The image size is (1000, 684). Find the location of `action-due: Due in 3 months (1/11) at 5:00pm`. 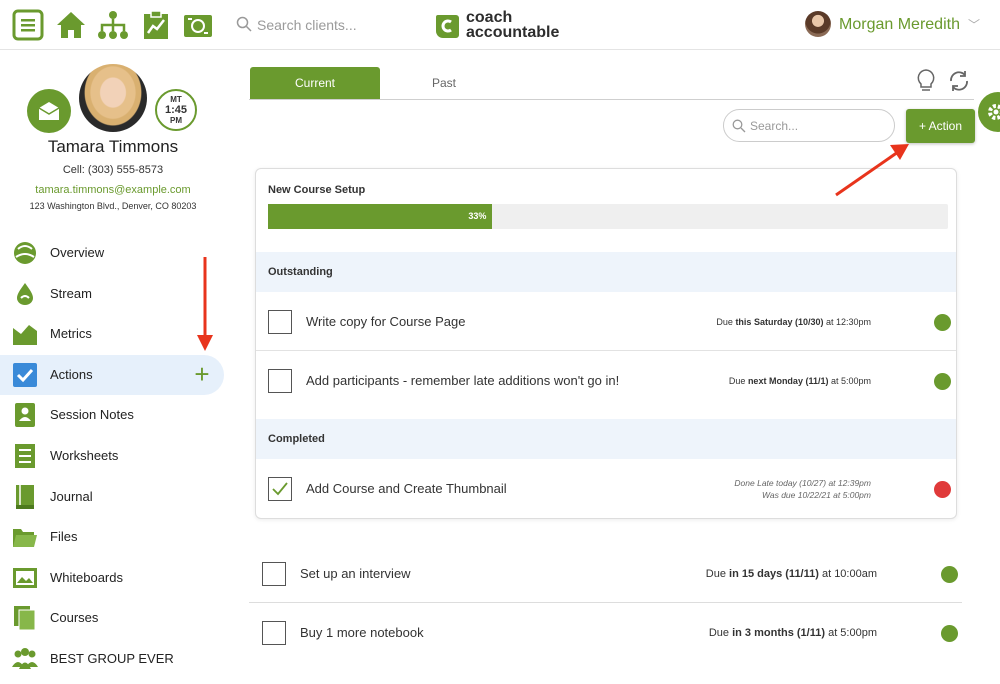

action-due: Due in 3 months (1/11) at 5:00pm is located at coordinates (793, 633).